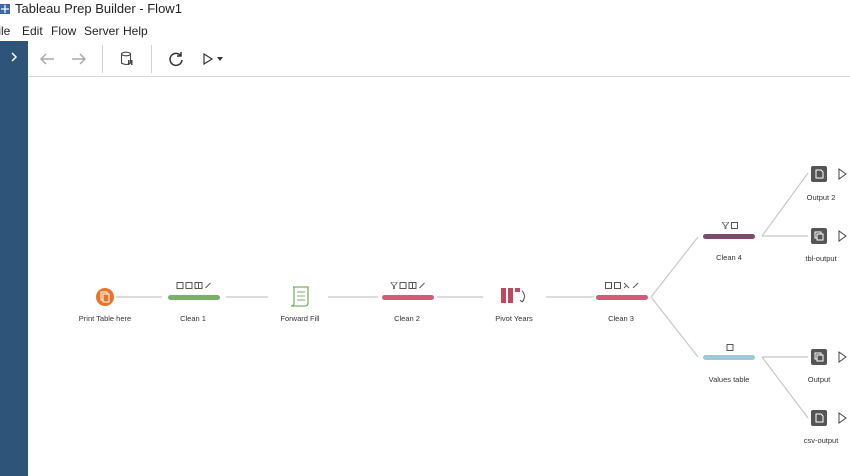  What do you see at coordinates (842, 236) in the screenshot?
I see `run-tbl-output-icon` at bounding box center [842, 236].